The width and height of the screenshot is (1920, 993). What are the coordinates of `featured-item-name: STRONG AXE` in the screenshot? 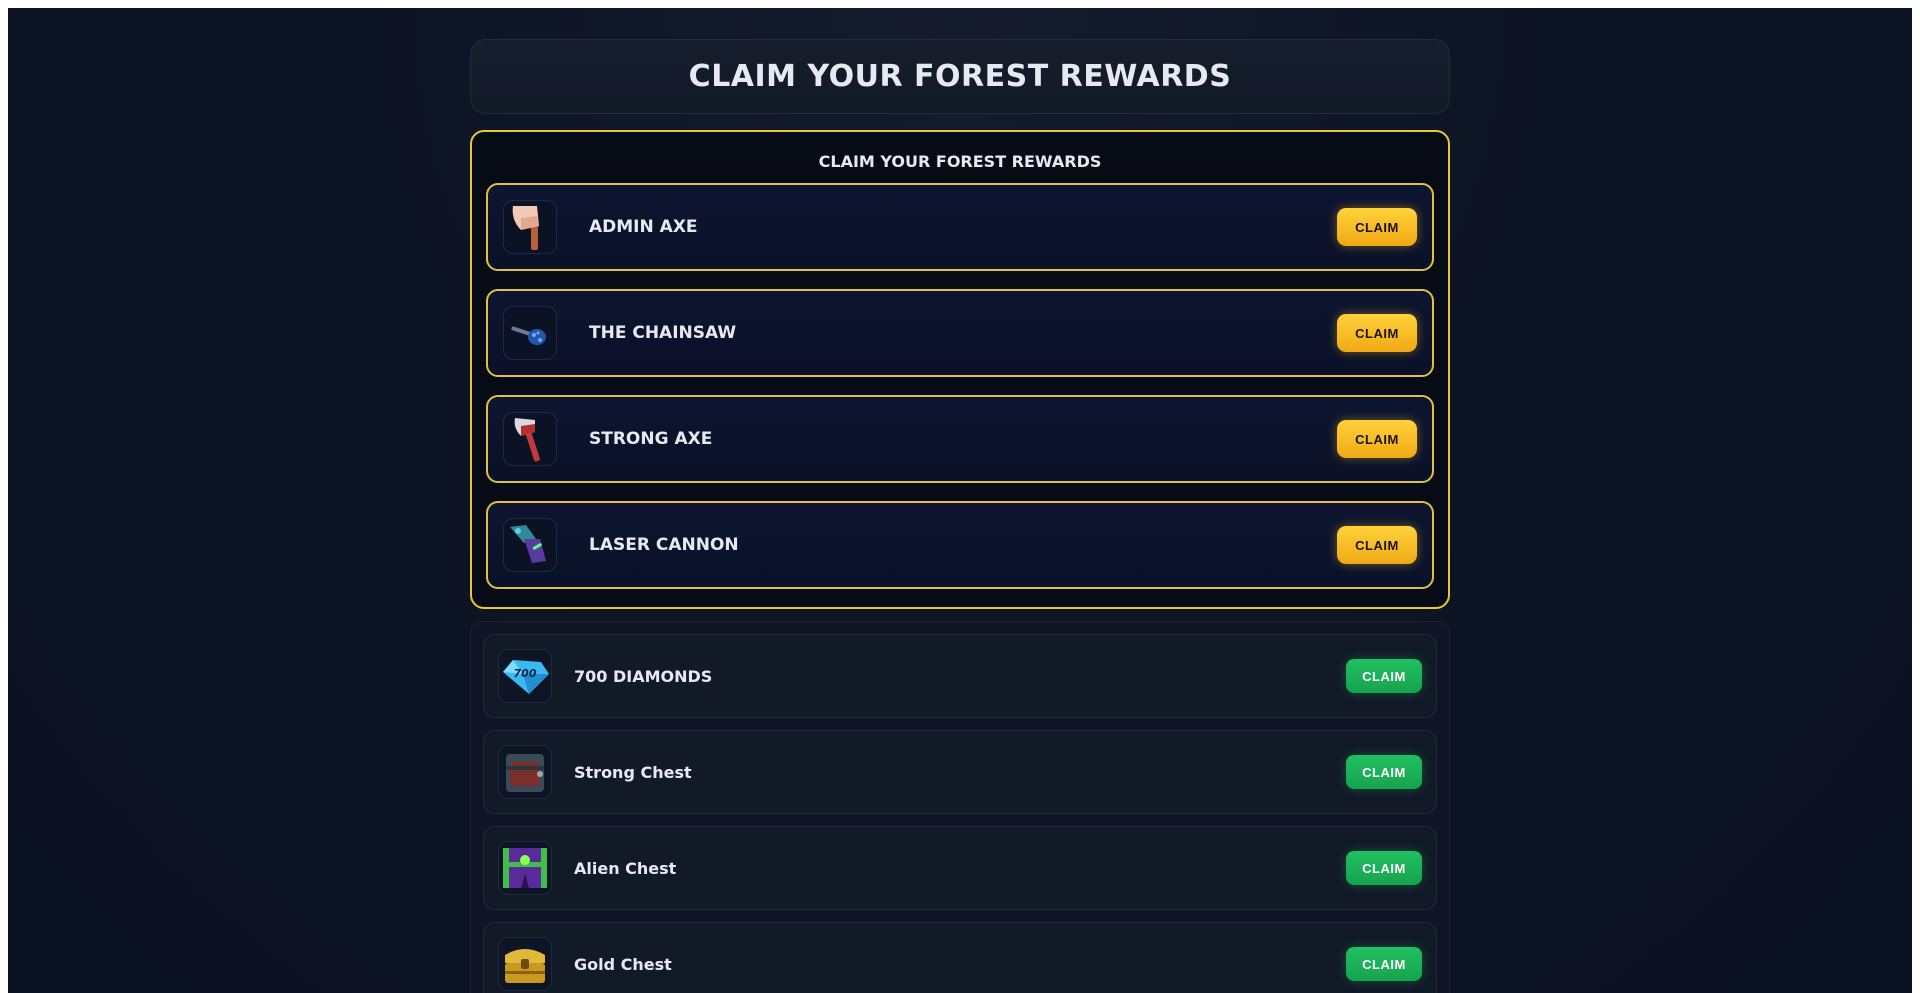 It's located at (651, 439).